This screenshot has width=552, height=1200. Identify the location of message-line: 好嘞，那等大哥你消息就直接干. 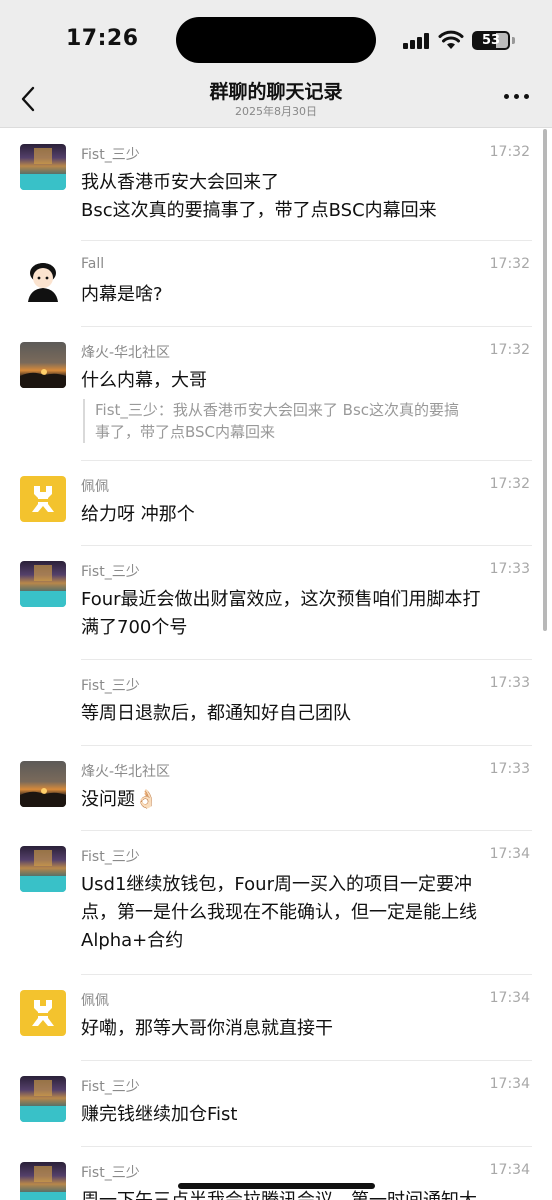
(207, 1028).